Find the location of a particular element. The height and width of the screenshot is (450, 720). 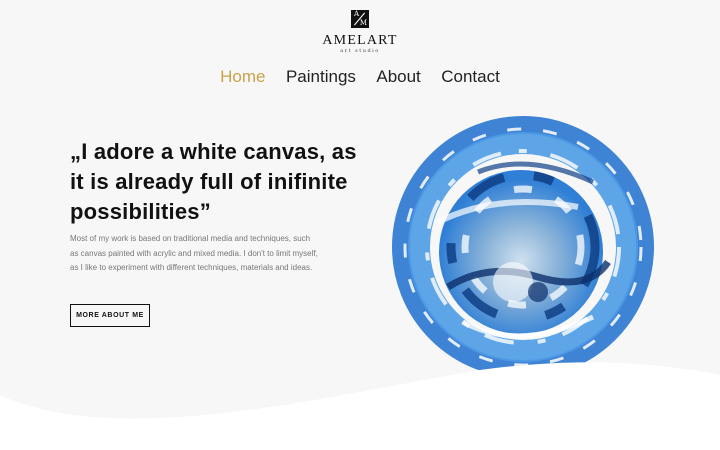

logo-name: AMELART is located at coordinates (360, 40).